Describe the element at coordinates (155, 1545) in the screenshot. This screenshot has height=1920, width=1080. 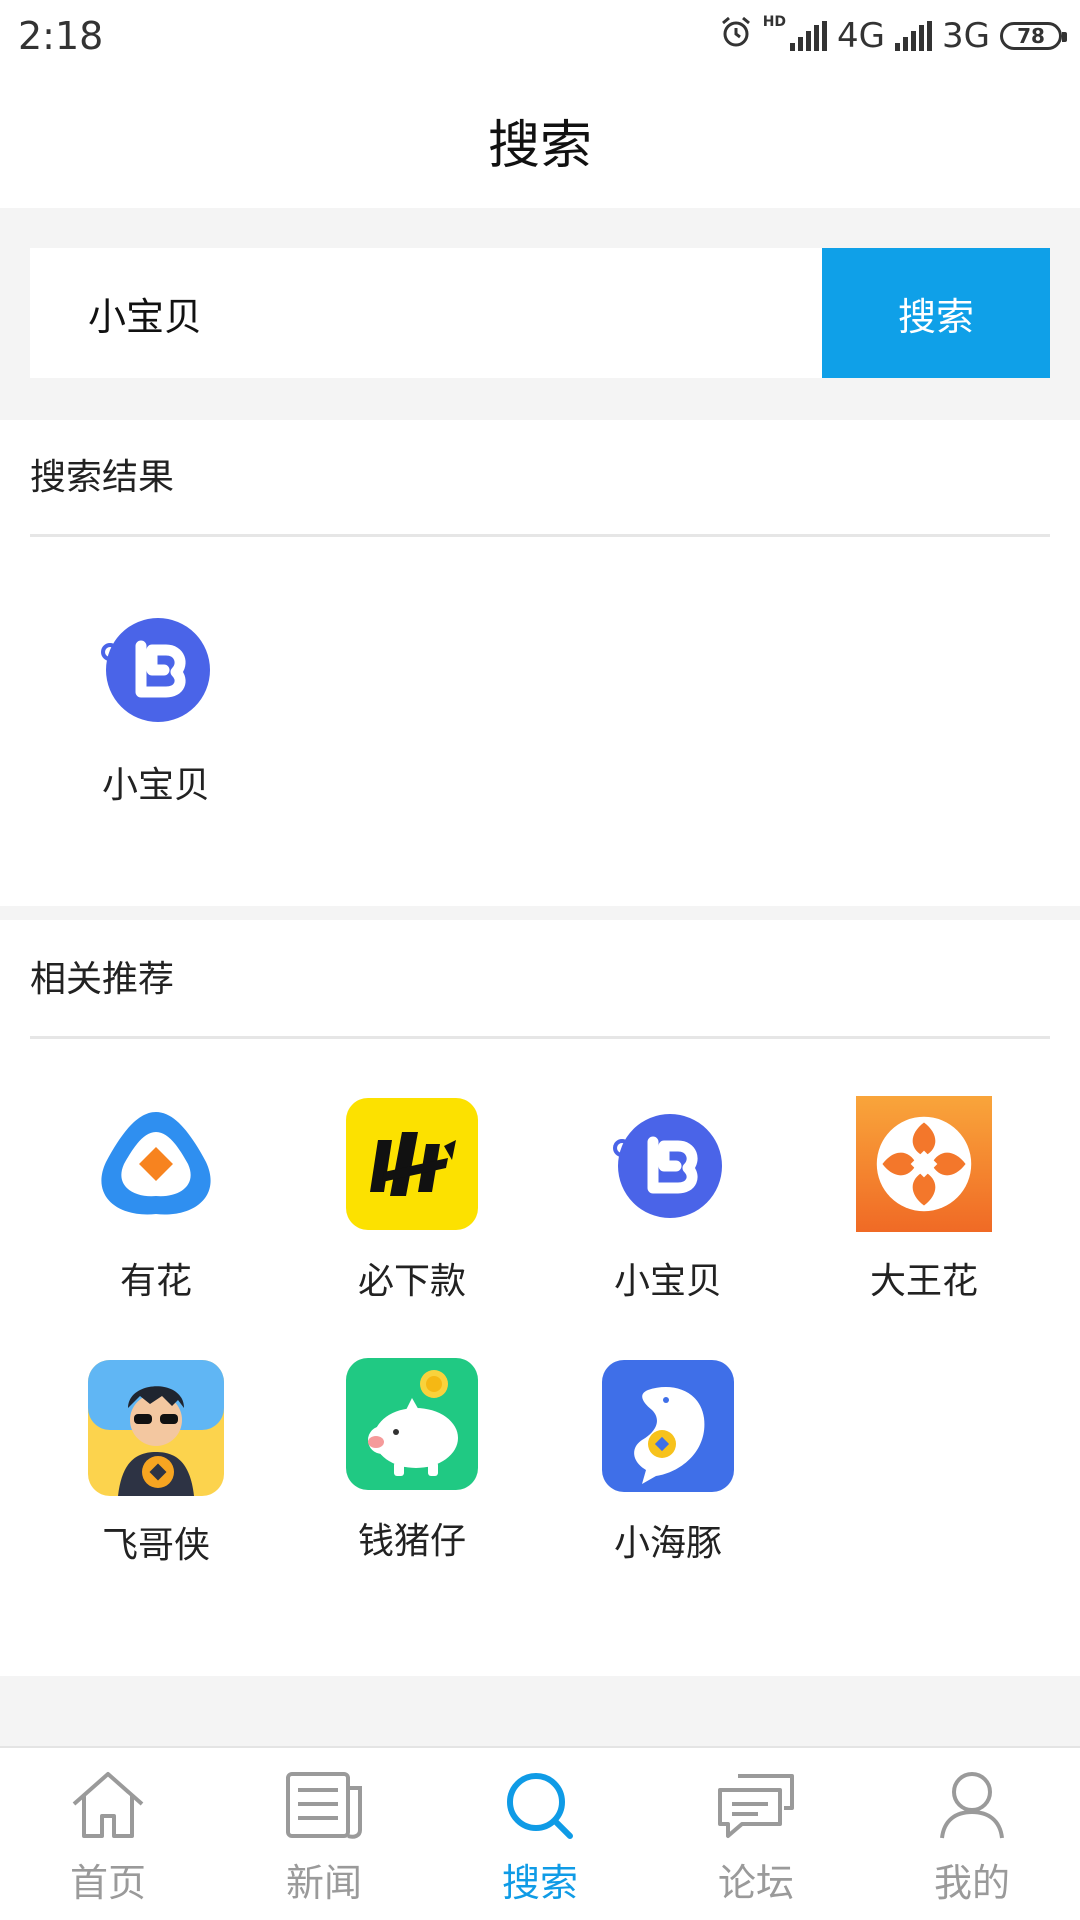
I see `app-label: 飞哥侠` at that location.